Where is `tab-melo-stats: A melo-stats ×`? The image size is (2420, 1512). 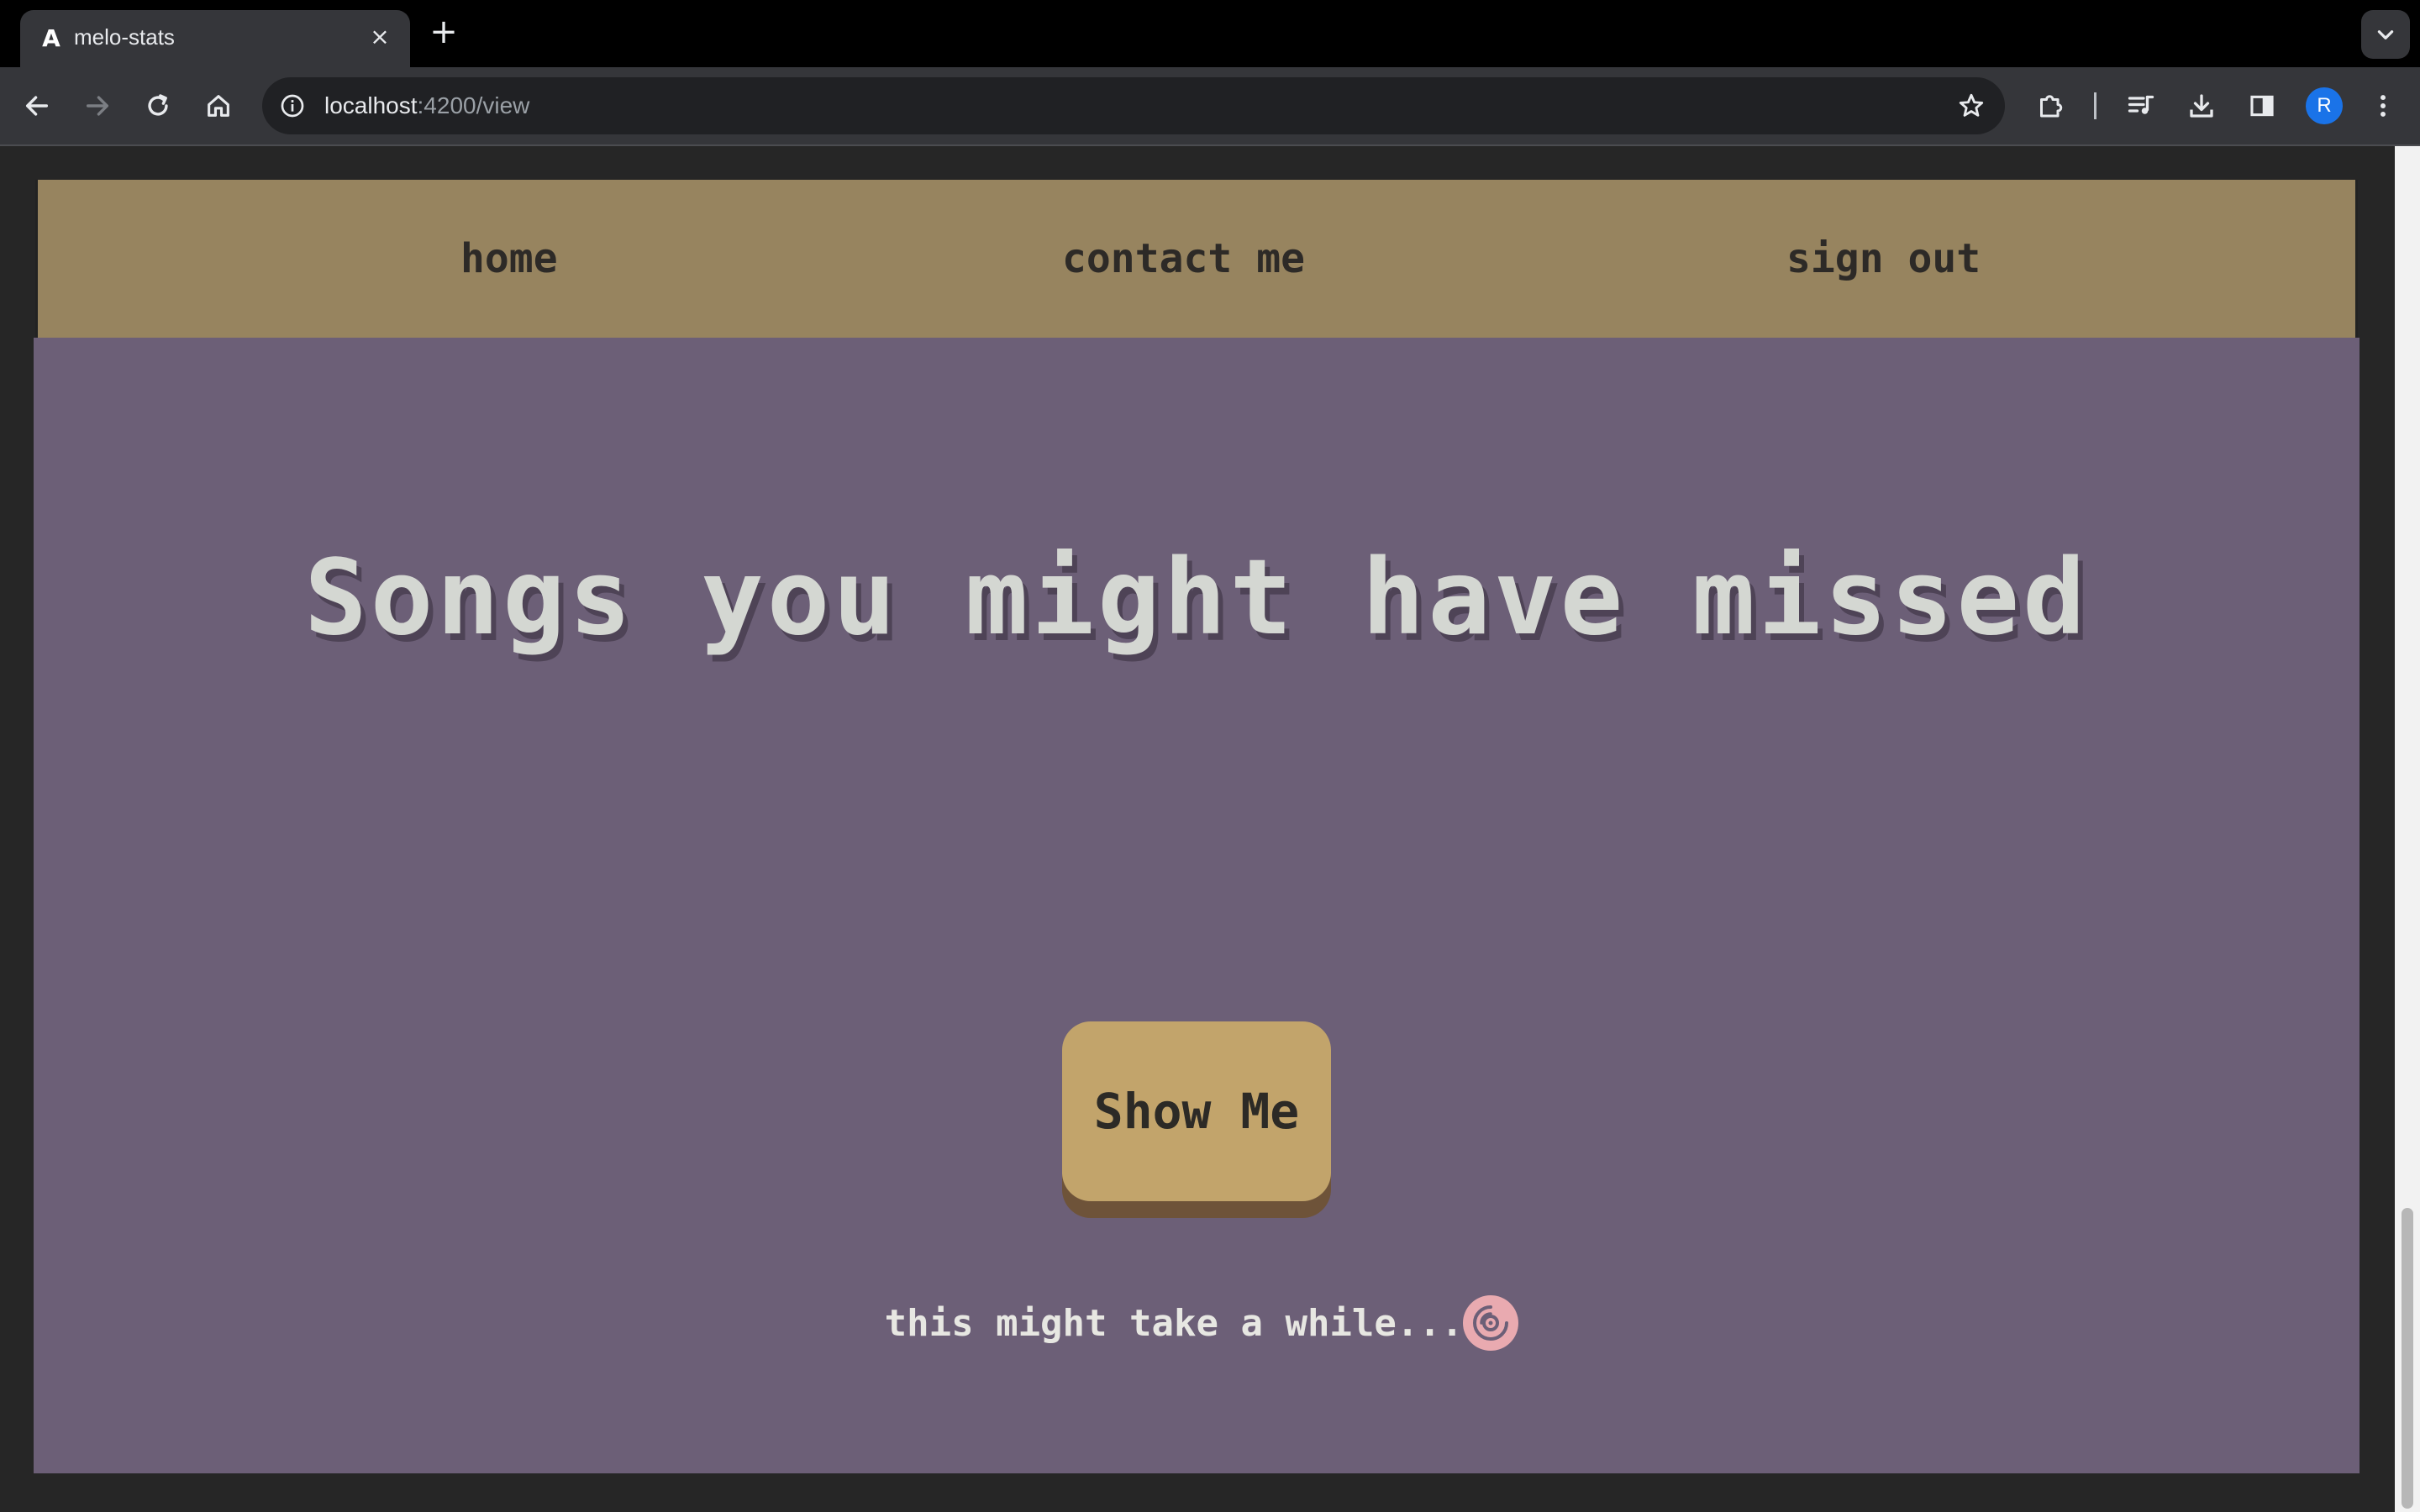 tab-melo-stats: A melo-stats × is located at coordinates (215, 38).